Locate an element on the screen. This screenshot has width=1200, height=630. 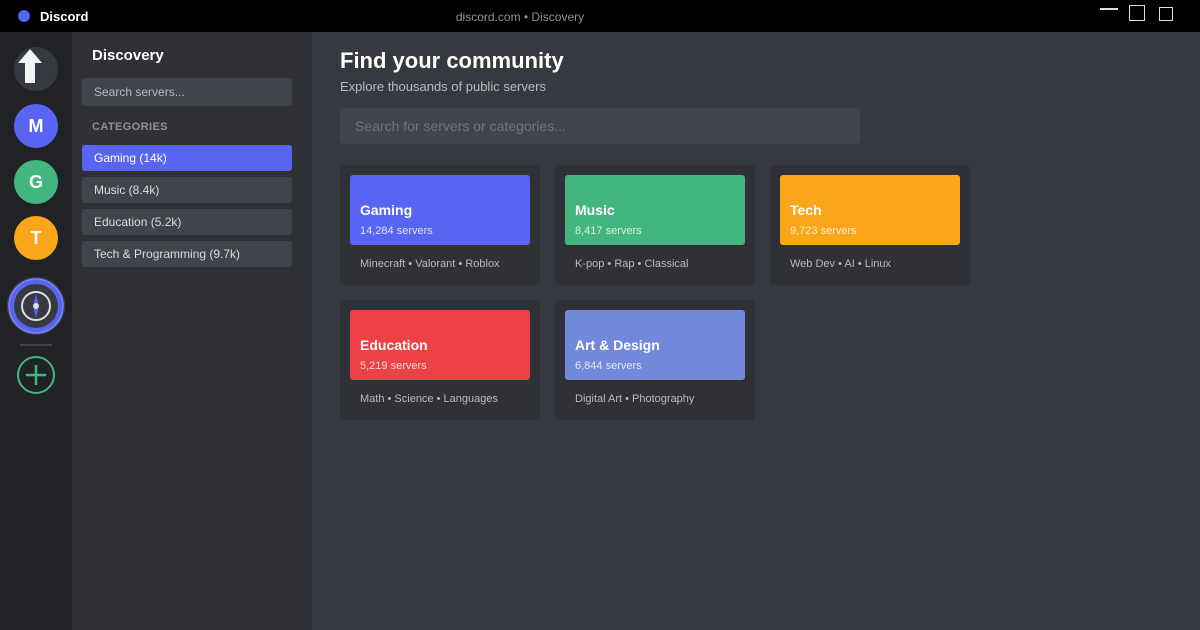
card-tags: K-pop • Rap • Classical is located at coordinates (632, 264).